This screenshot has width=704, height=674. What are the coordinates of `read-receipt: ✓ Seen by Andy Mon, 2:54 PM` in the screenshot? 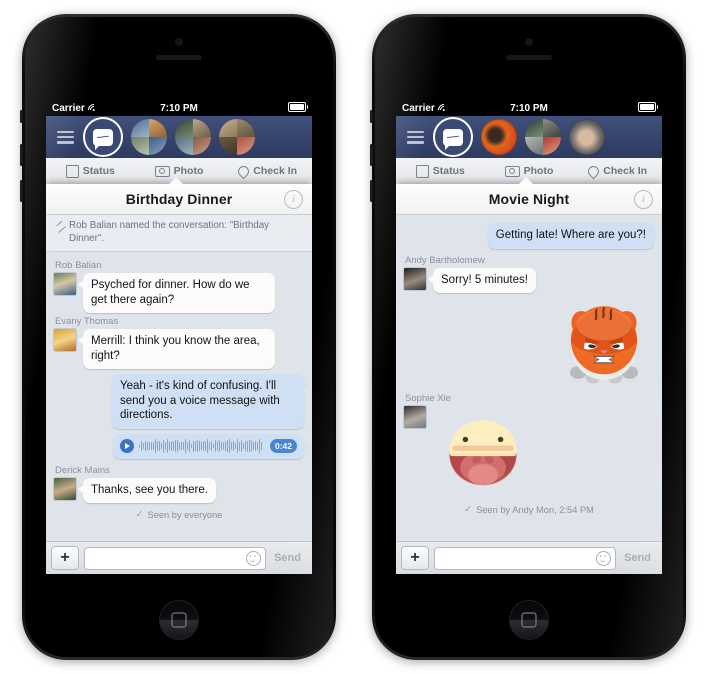 It's located at (529, 510).